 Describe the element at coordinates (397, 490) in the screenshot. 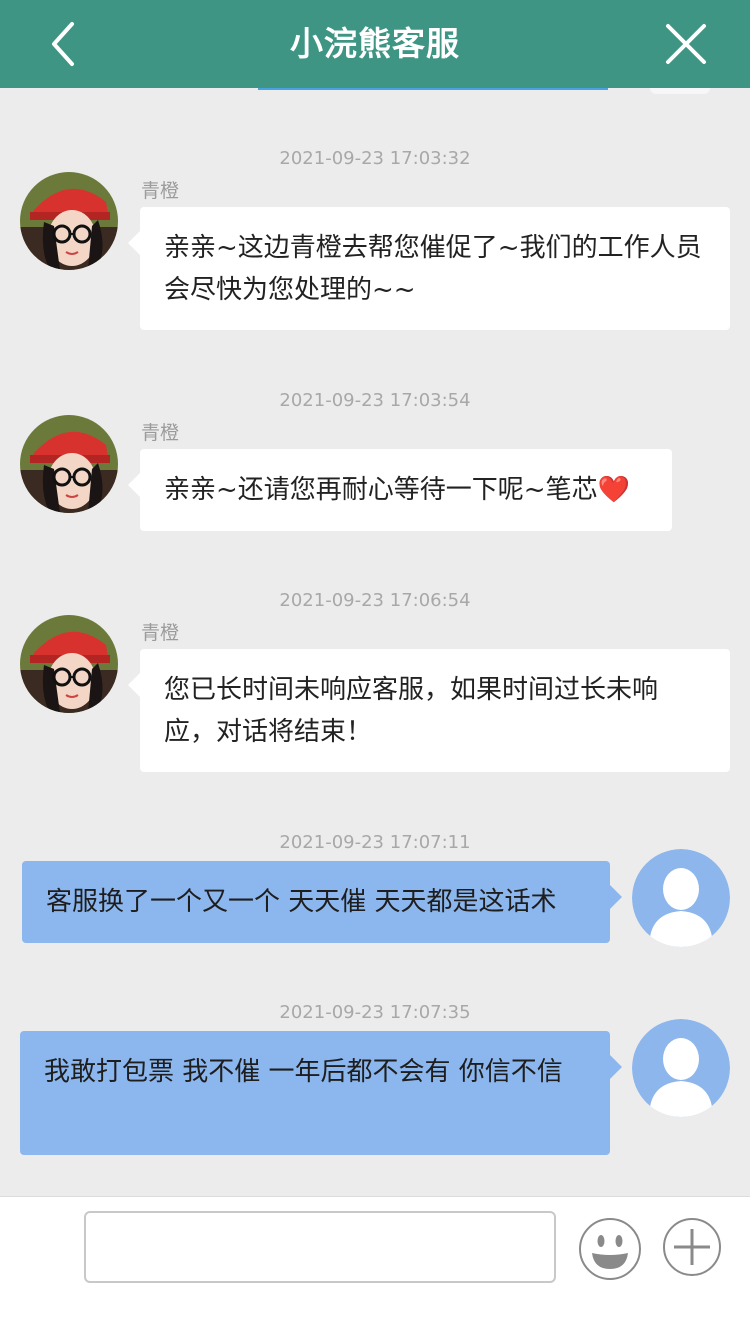

I see `message-text: 亲亲~还请您再耐心等待一下呢~笔芯❤️` at that location.